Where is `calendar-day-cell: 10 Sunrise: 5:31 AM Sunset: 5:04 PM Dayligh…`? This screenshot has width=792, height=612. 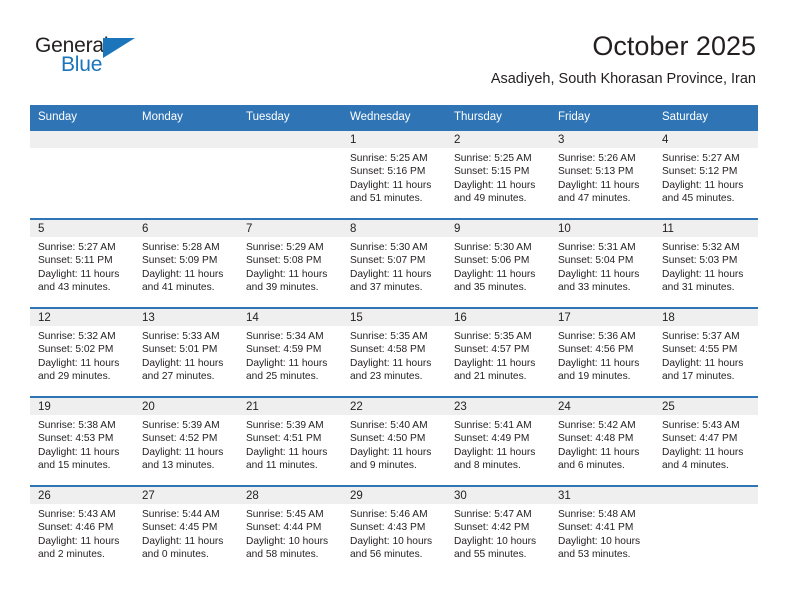 calendar-day-cell: 10 Sunrise: 5:31 AM Sunset: 5:04 PM Dayligh… is located at coordinates (602, 263).